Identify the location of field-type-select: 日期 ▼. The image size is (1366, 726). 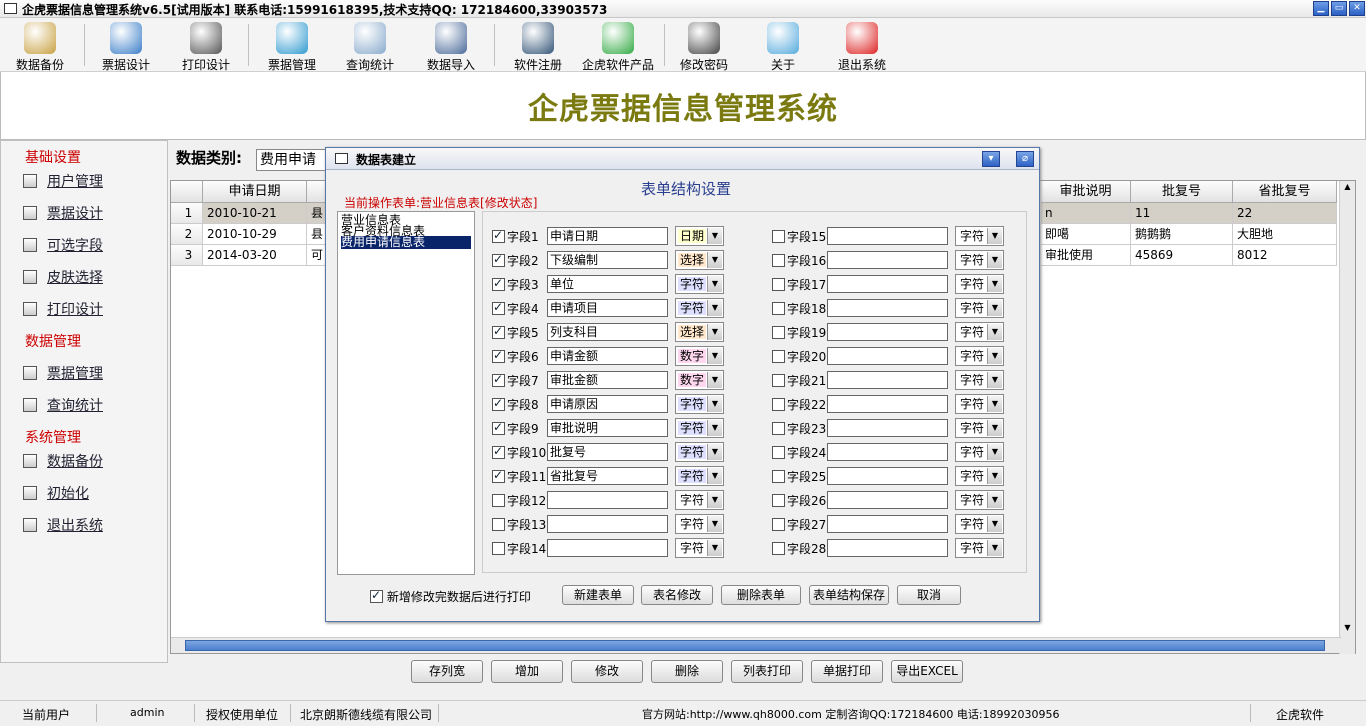
(699, 236).